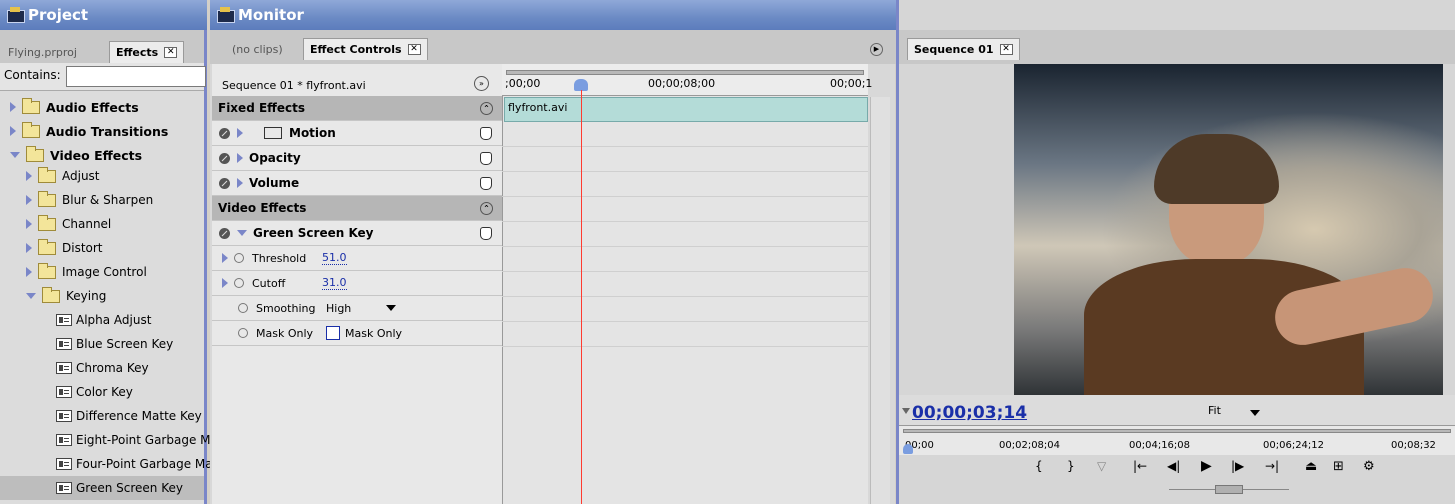 This screenshot has width=1455, height=504. What do you see at coordinates (357, 80) in the screenshot?
I see `clip-path-row: Sequence 01 * flyfront.avi »` at bounding box center [357, 80].